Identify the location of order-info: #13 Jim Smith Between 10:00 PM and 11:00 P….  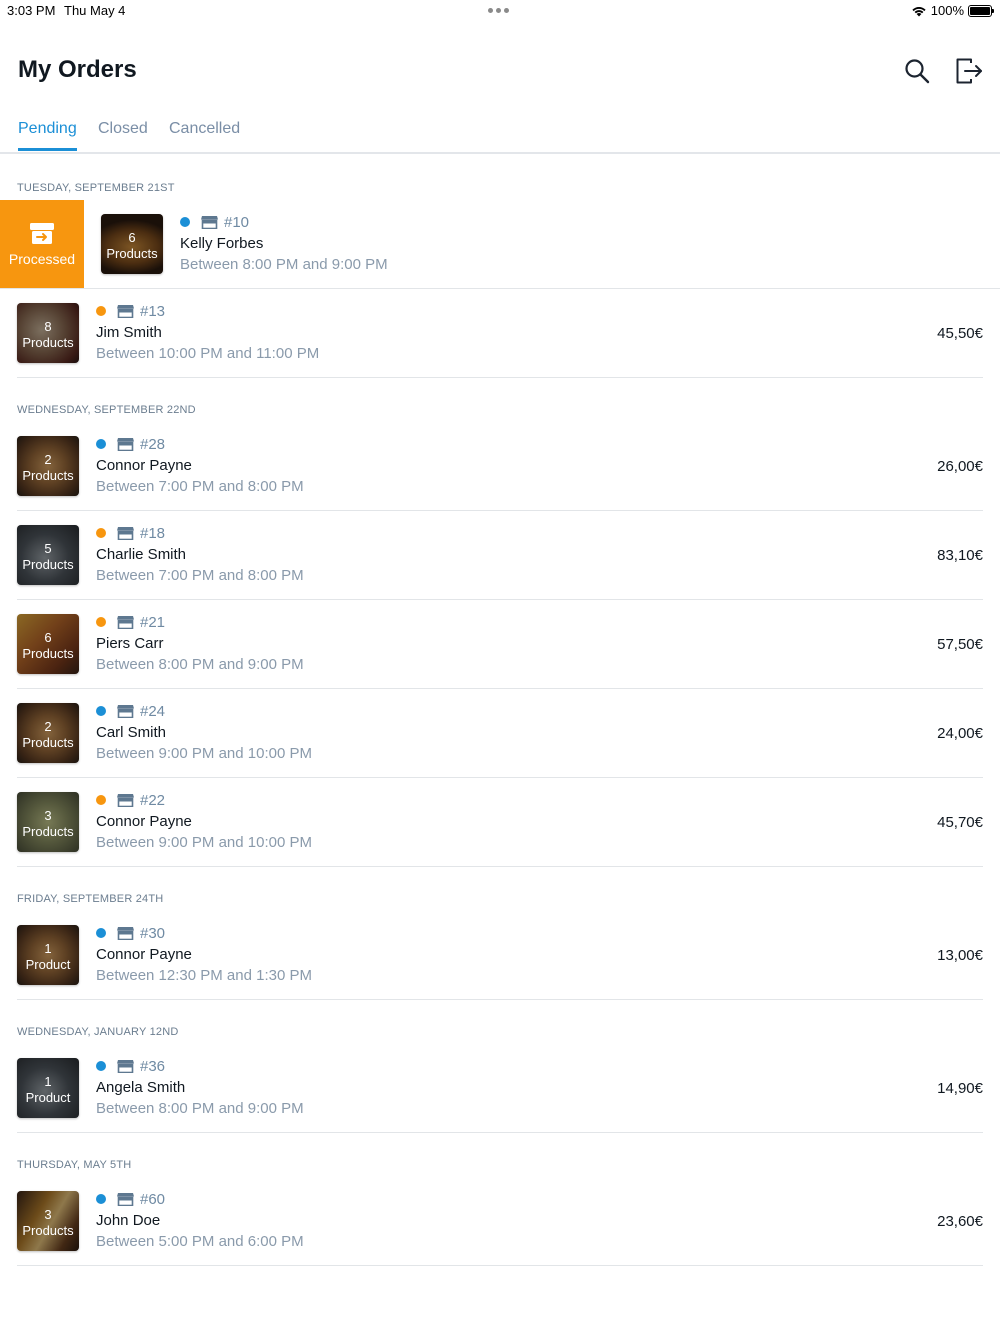
(207, 331).